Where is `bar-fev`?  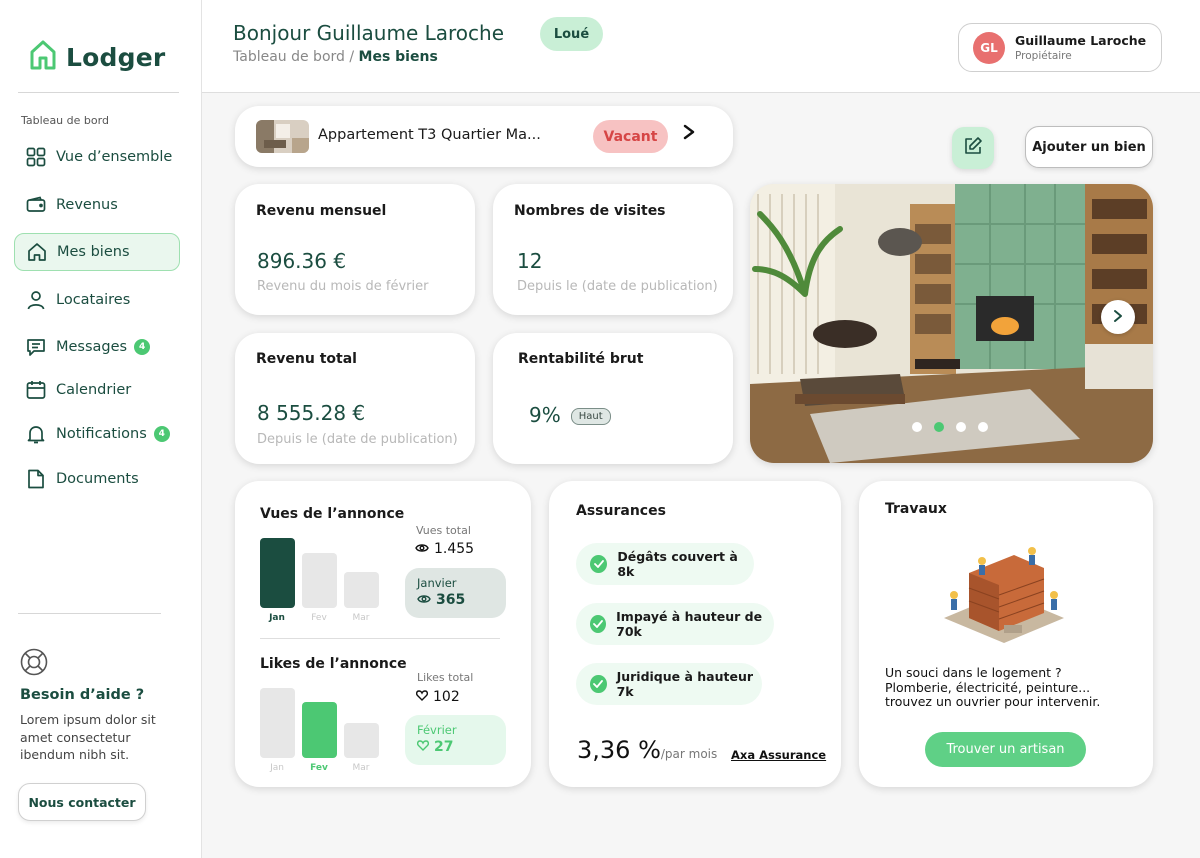
bar-fev is located at coordinates (319, 580).